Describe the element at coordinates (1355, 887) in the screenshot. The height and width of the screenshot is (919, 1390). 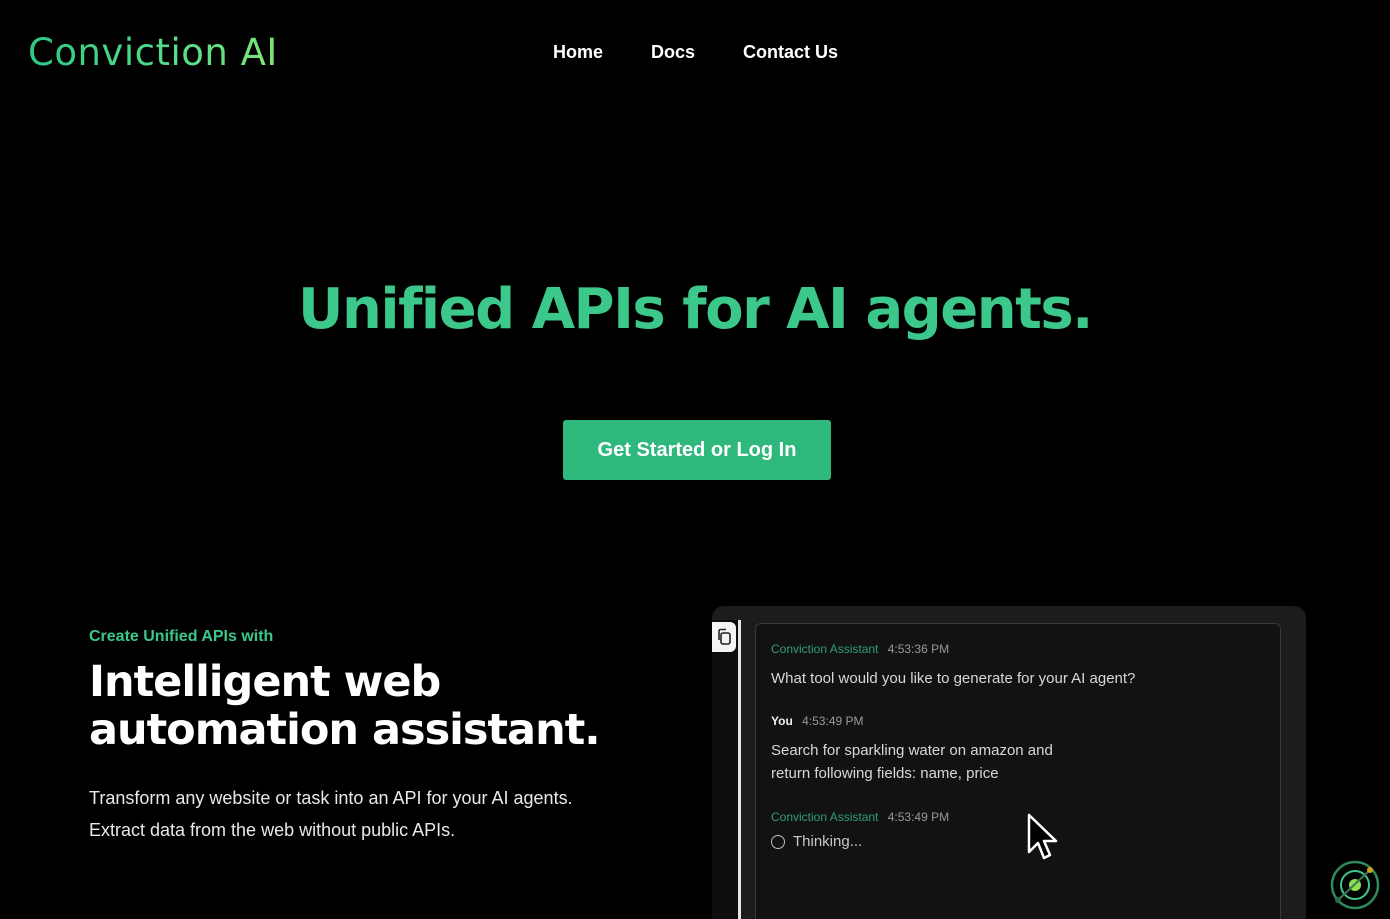
I see `orbit-widget-icon` at that location.